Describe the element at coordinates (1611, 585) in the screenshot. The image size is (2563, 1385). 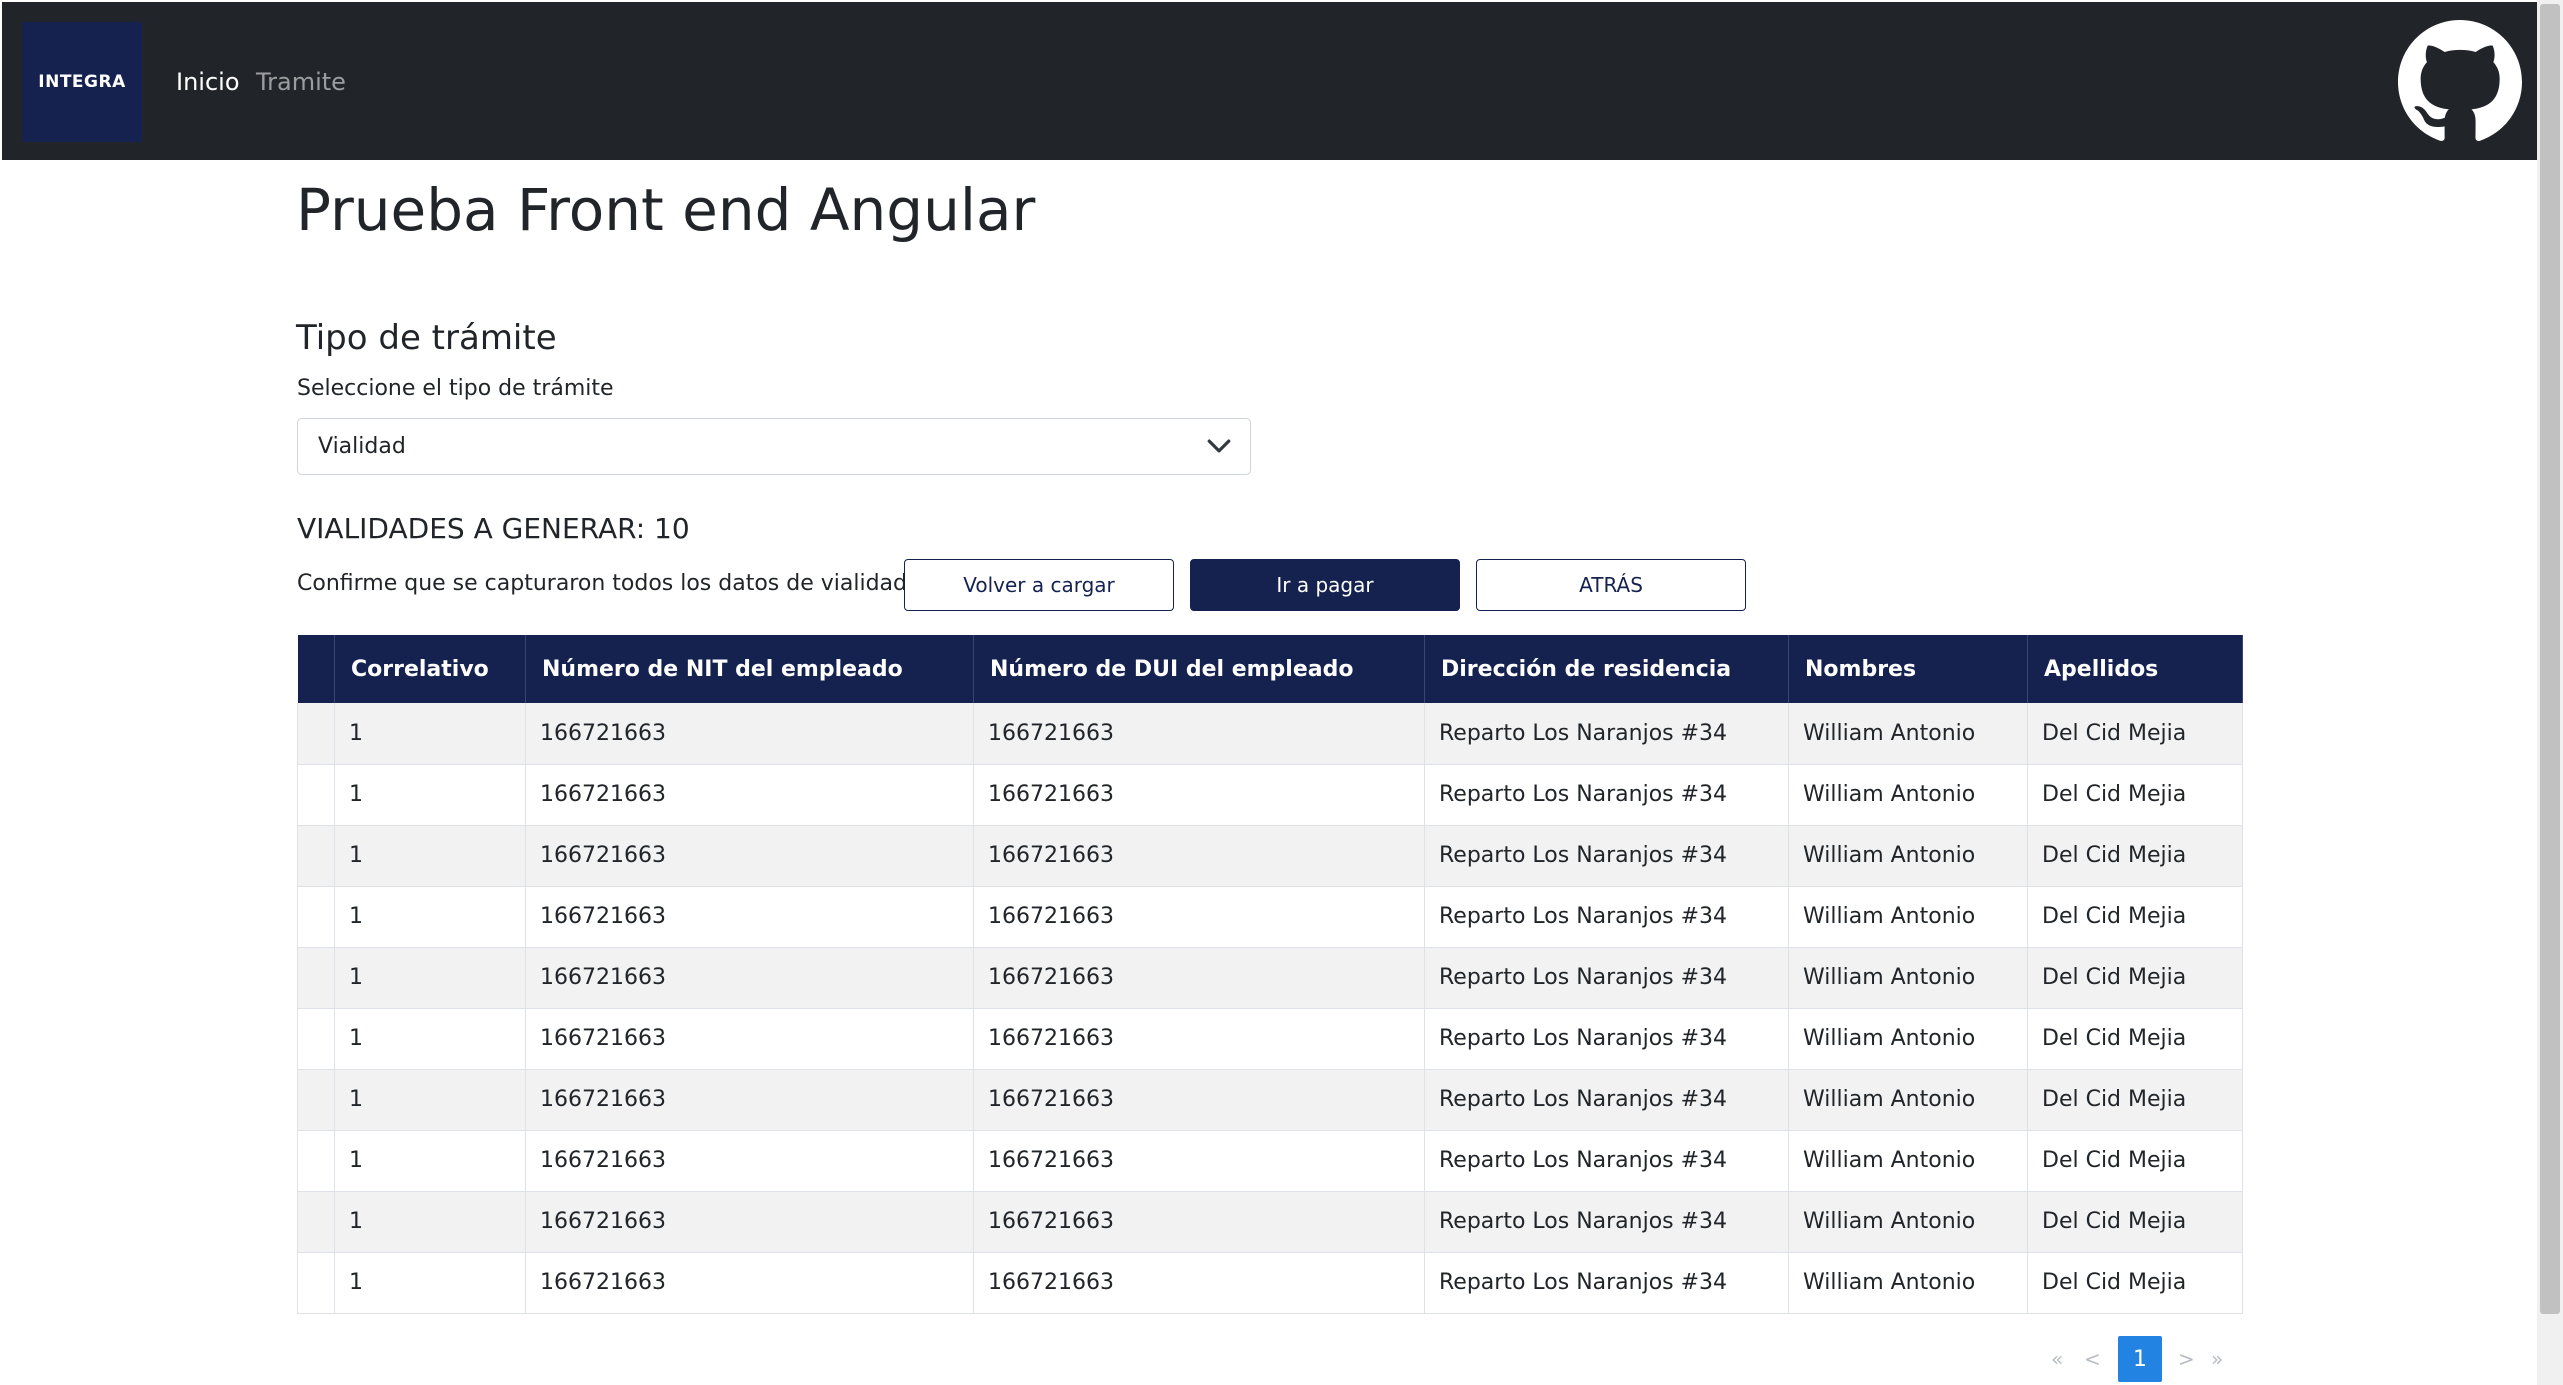
I see `back-button: ATRÁS` at that location.